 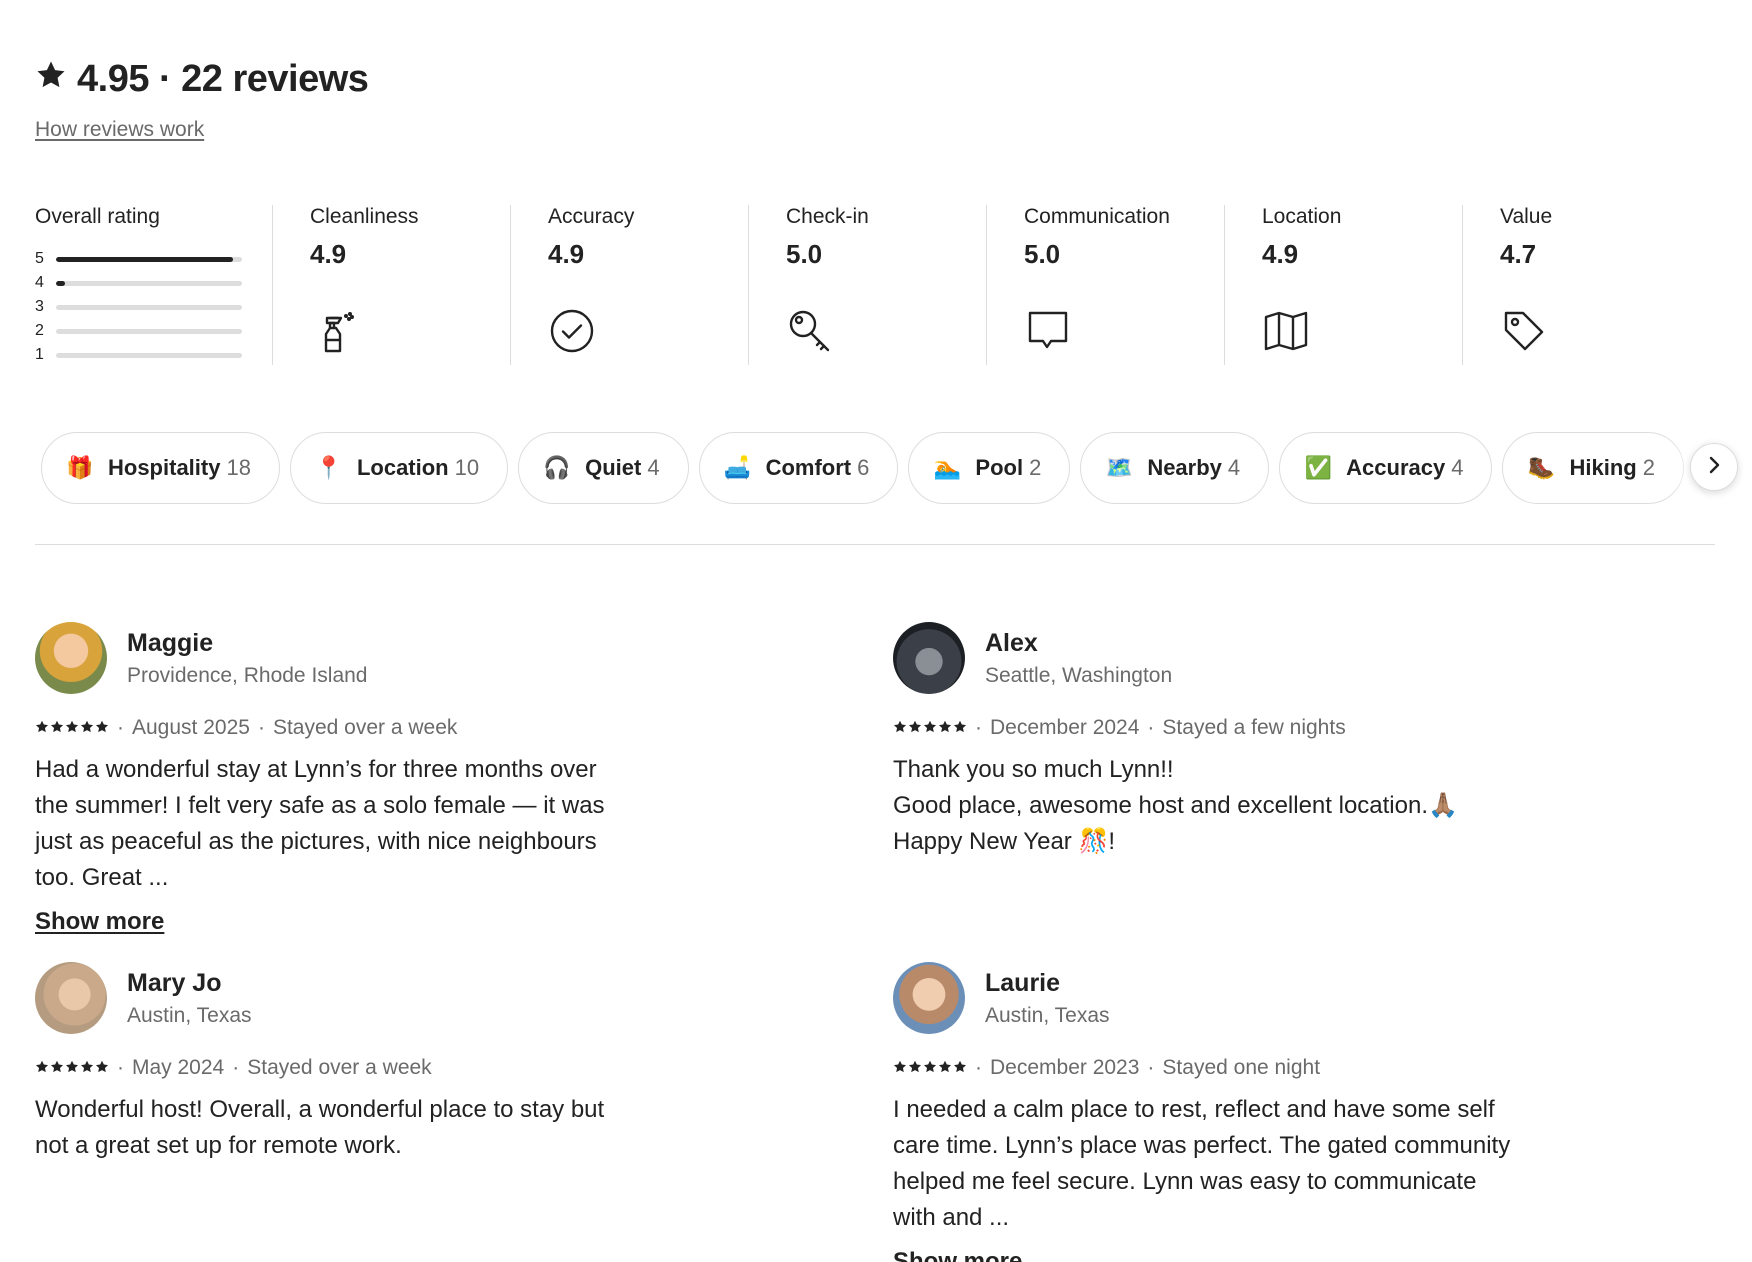 I want to click on rating-bars: 5 4 3 2 1, so click(x=138, y=307).